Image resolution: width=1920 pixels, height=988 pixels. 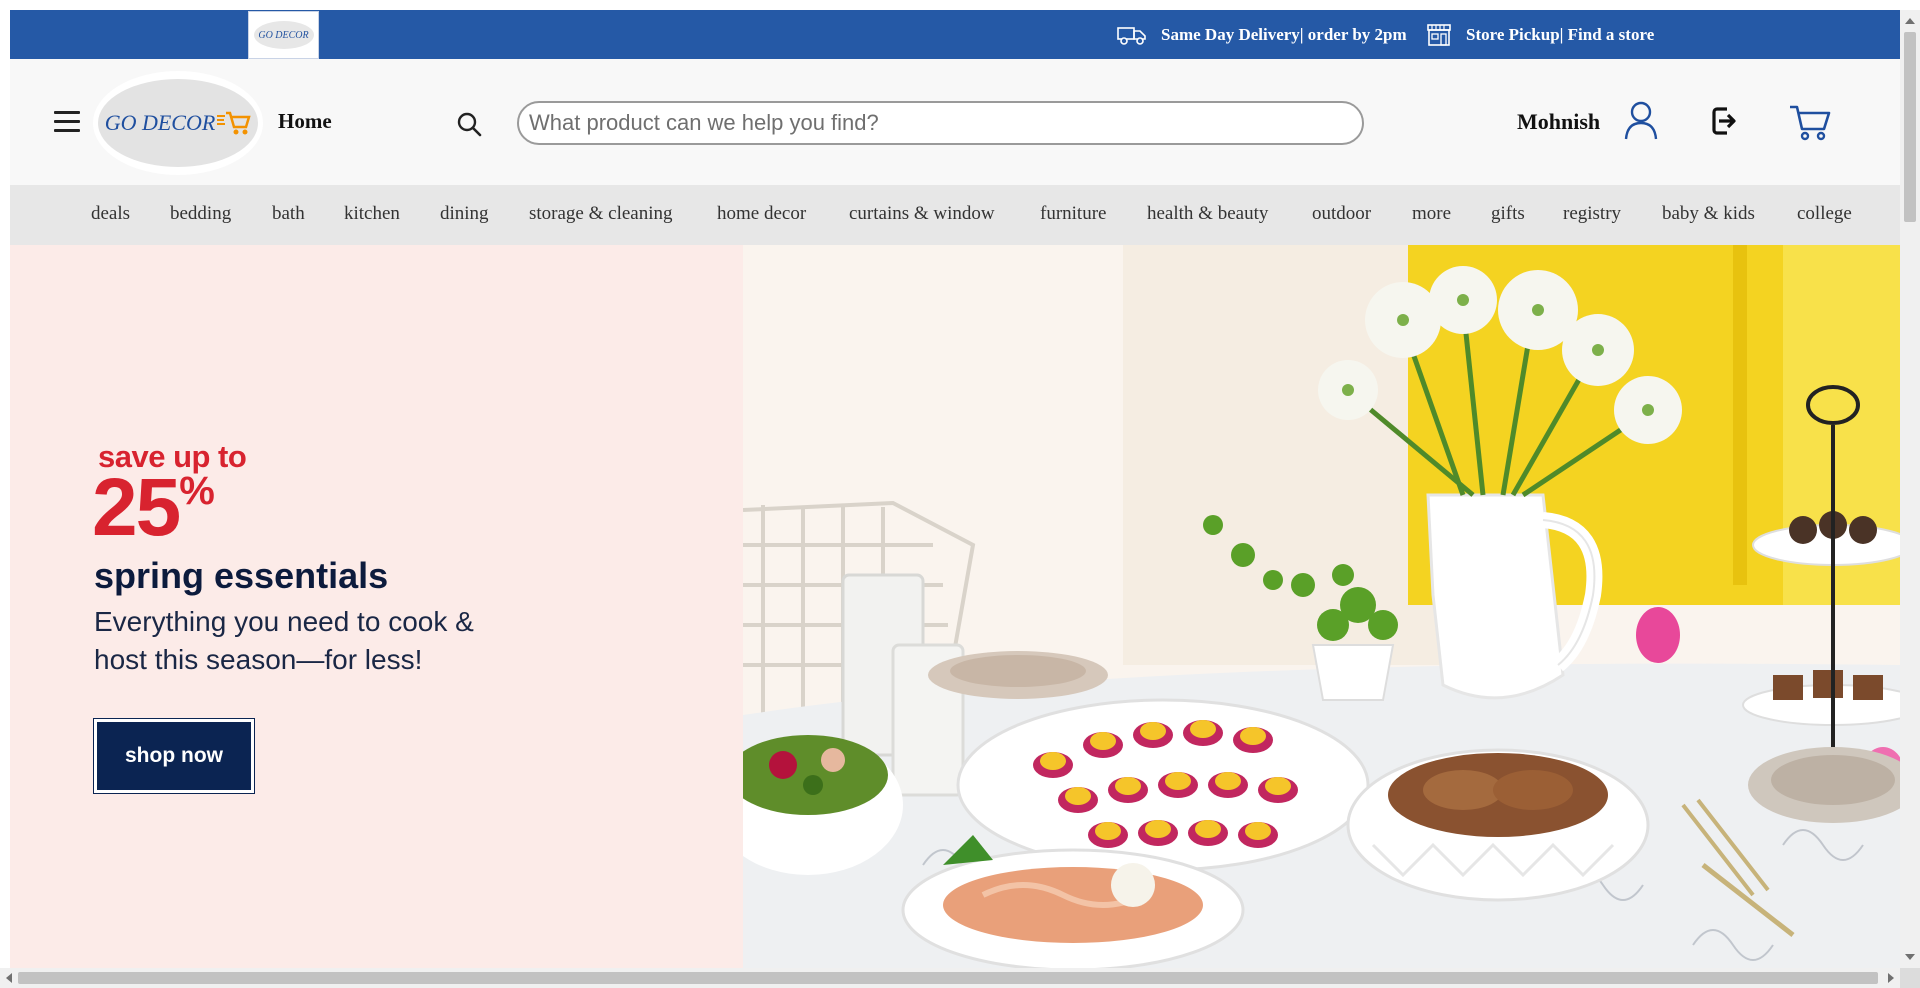 What do you see at coordinates (9, 978) in the screenshot?
I see `scroll-left-arrow-icon` at bounding box center [9, 978].